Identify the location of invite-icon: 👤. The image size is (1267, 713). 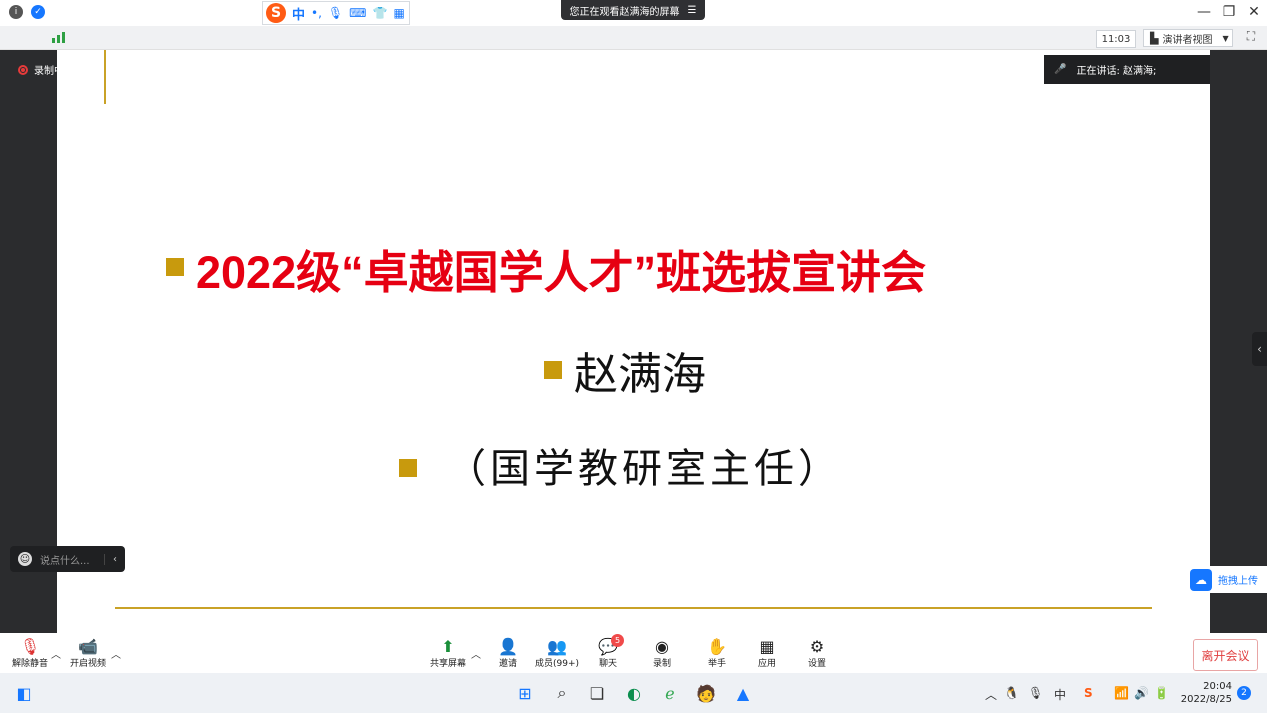
(508, 646).